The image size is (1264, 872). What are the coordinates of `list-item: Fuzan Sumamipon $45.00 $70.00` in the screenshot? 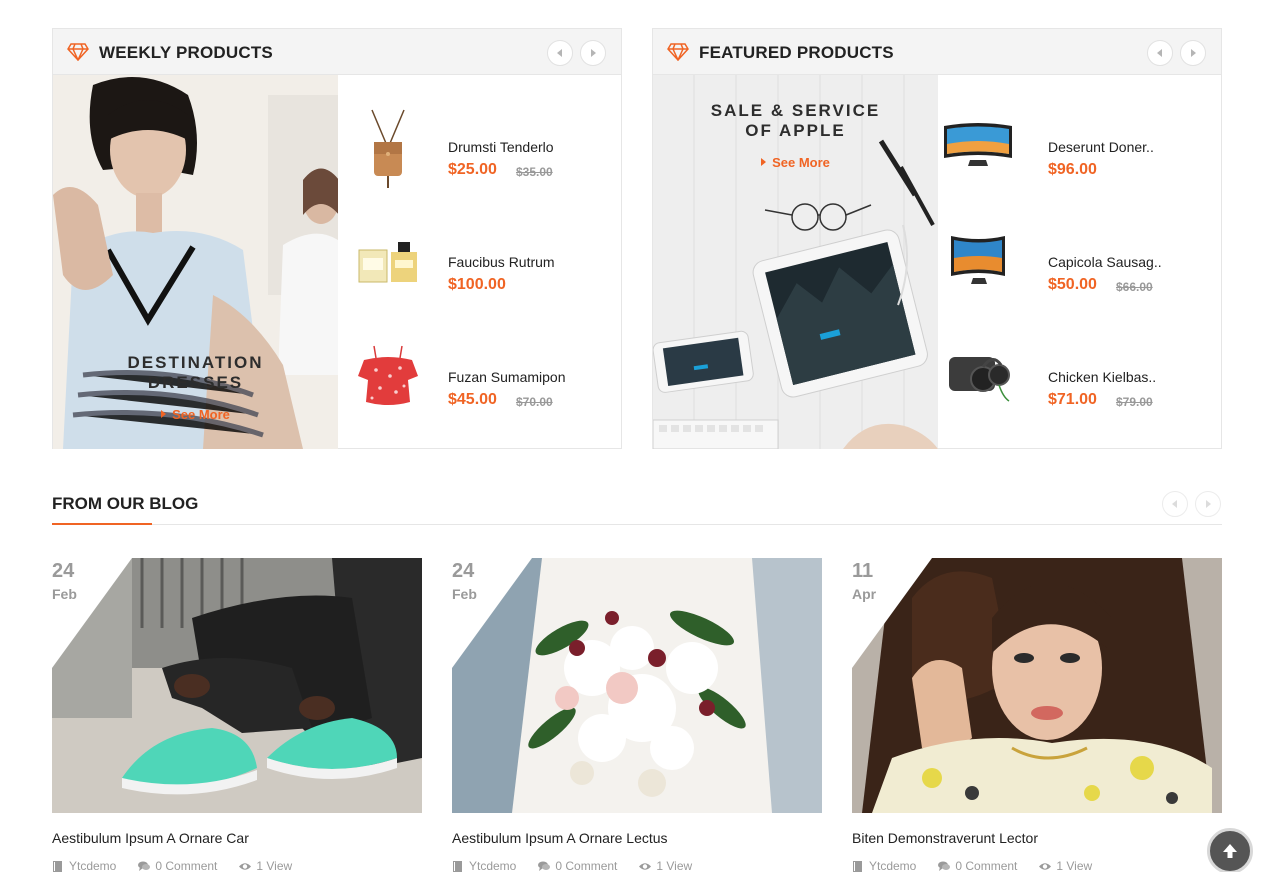 It's located at (479, 375).